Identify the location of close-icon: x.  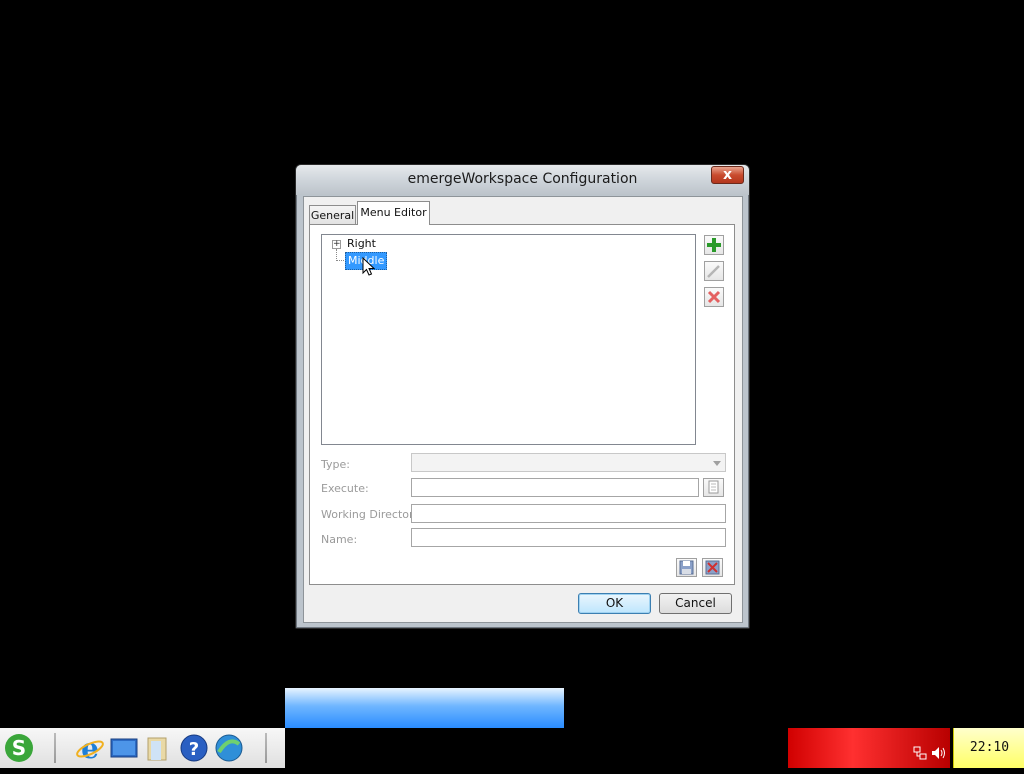
(727, 175).